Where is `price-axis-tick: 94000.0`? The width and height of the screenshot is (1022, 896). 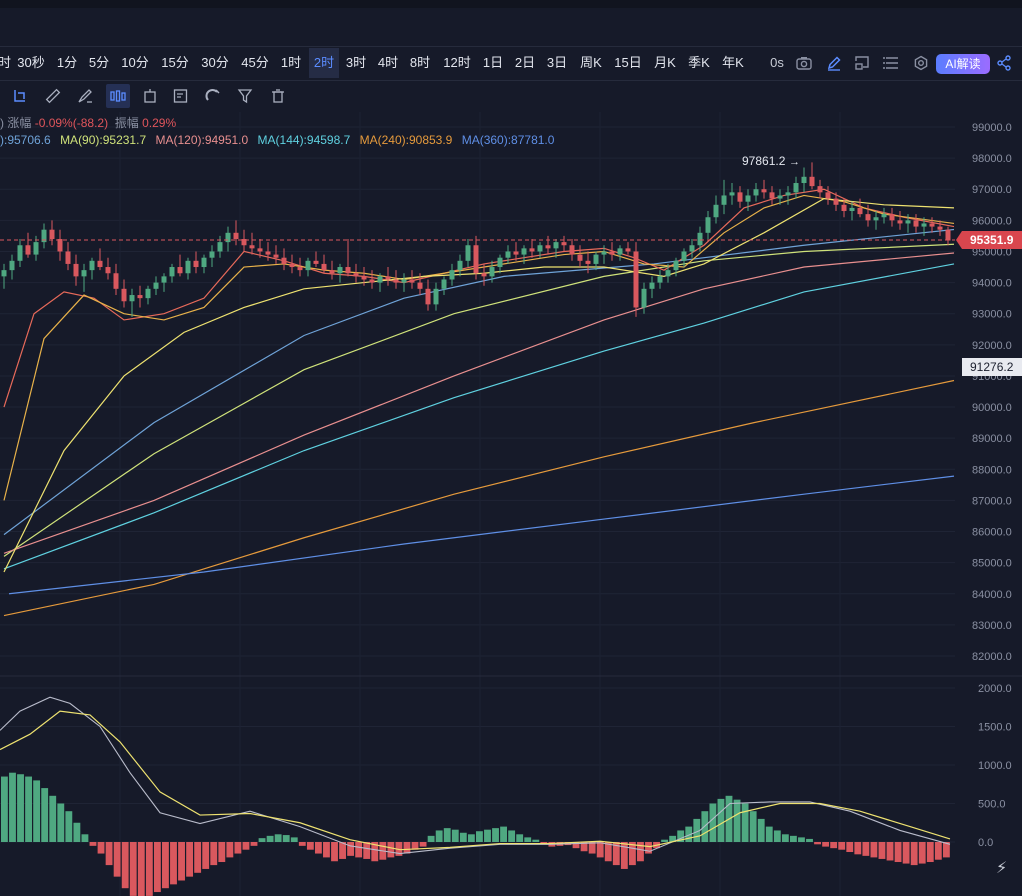 price-axis-tick: 94000.0 is located at coordinates (992, 284).